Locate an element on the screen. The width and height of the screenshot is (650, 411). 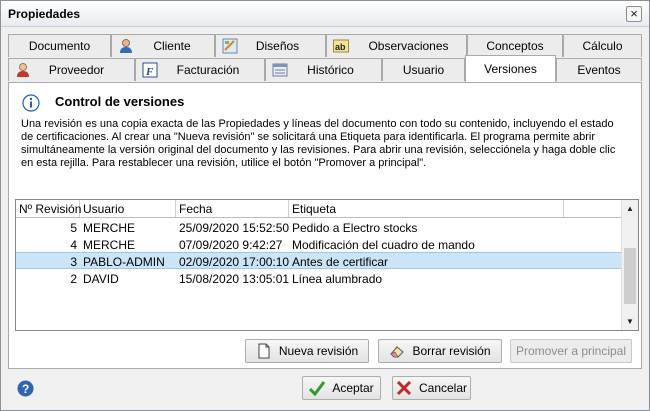
cell-revision: 2 is located at coordinates (73, 279).